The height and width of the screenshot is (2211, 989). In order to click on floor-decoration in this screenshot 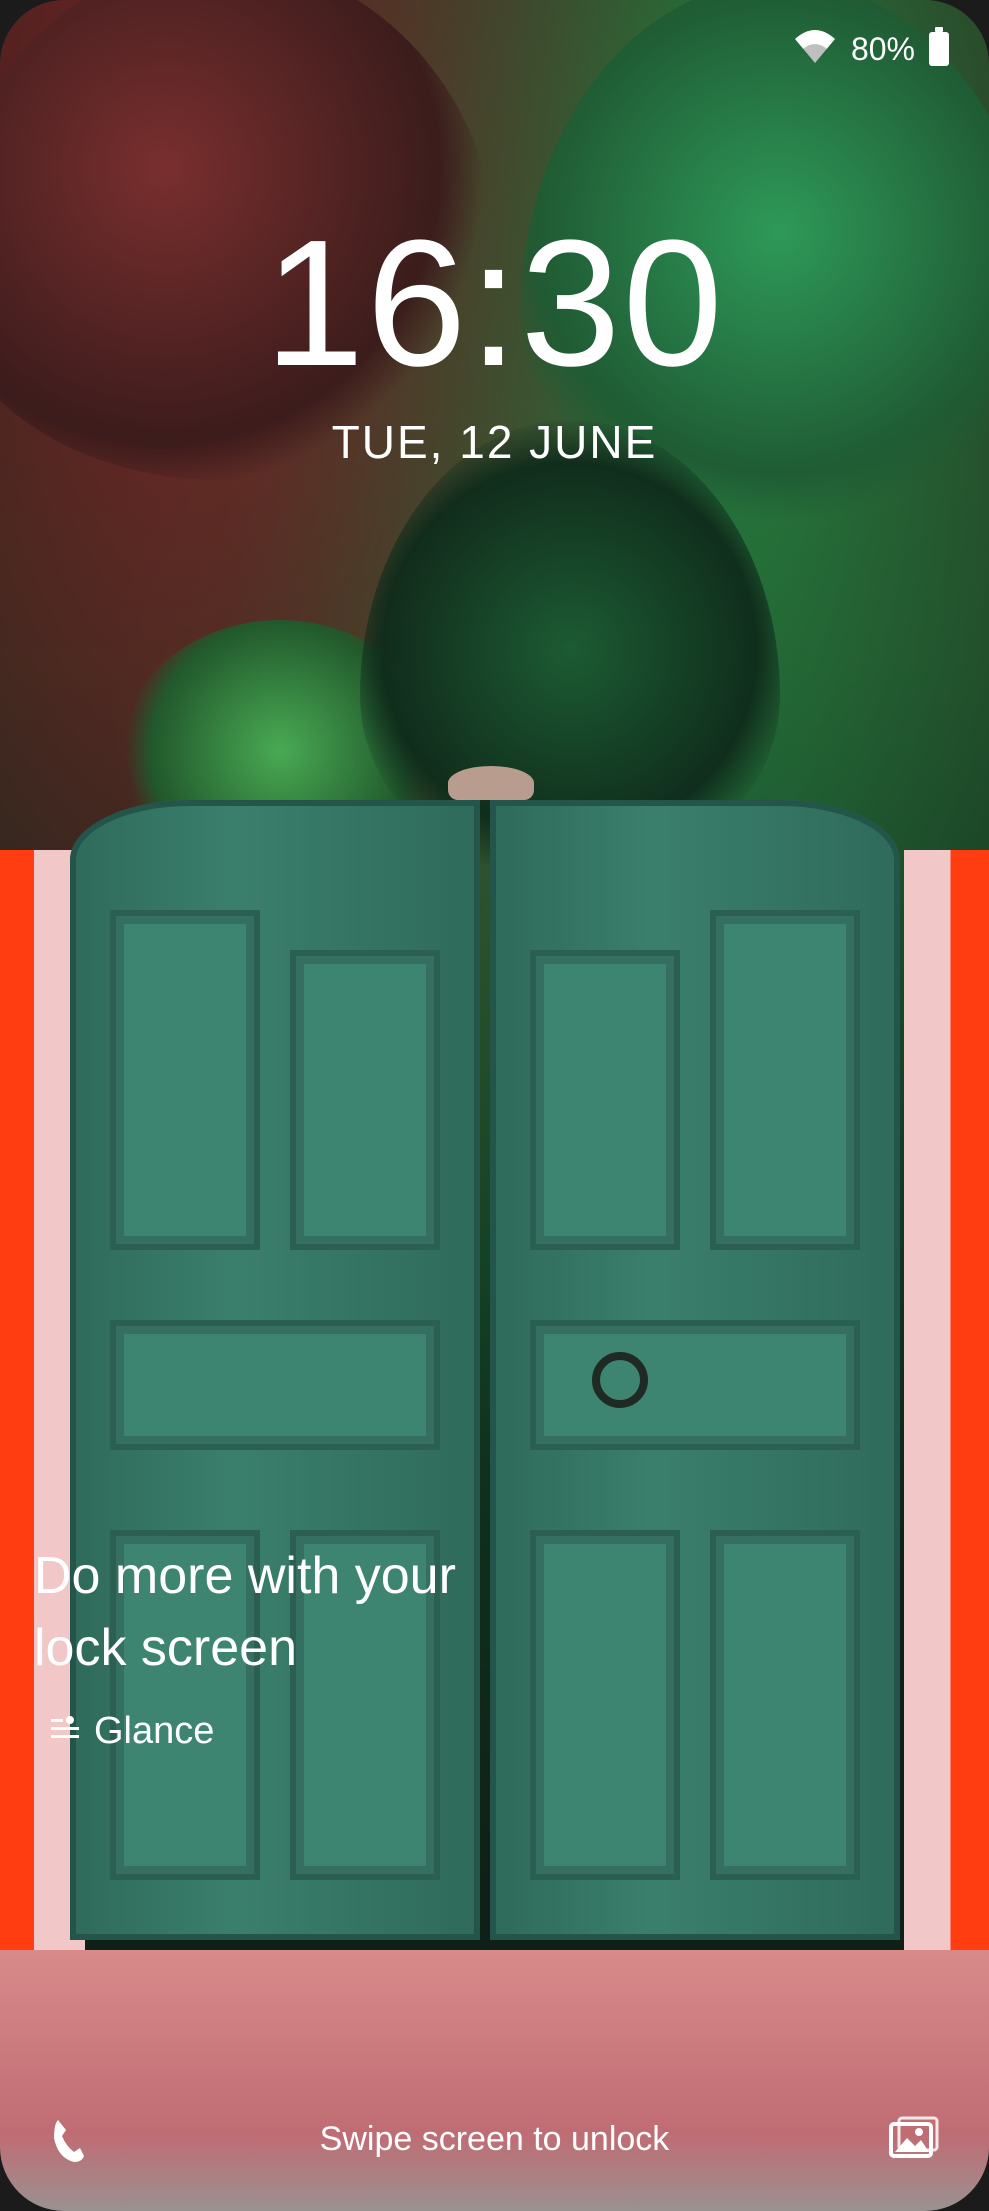, I will do `click(494, 2080)`.